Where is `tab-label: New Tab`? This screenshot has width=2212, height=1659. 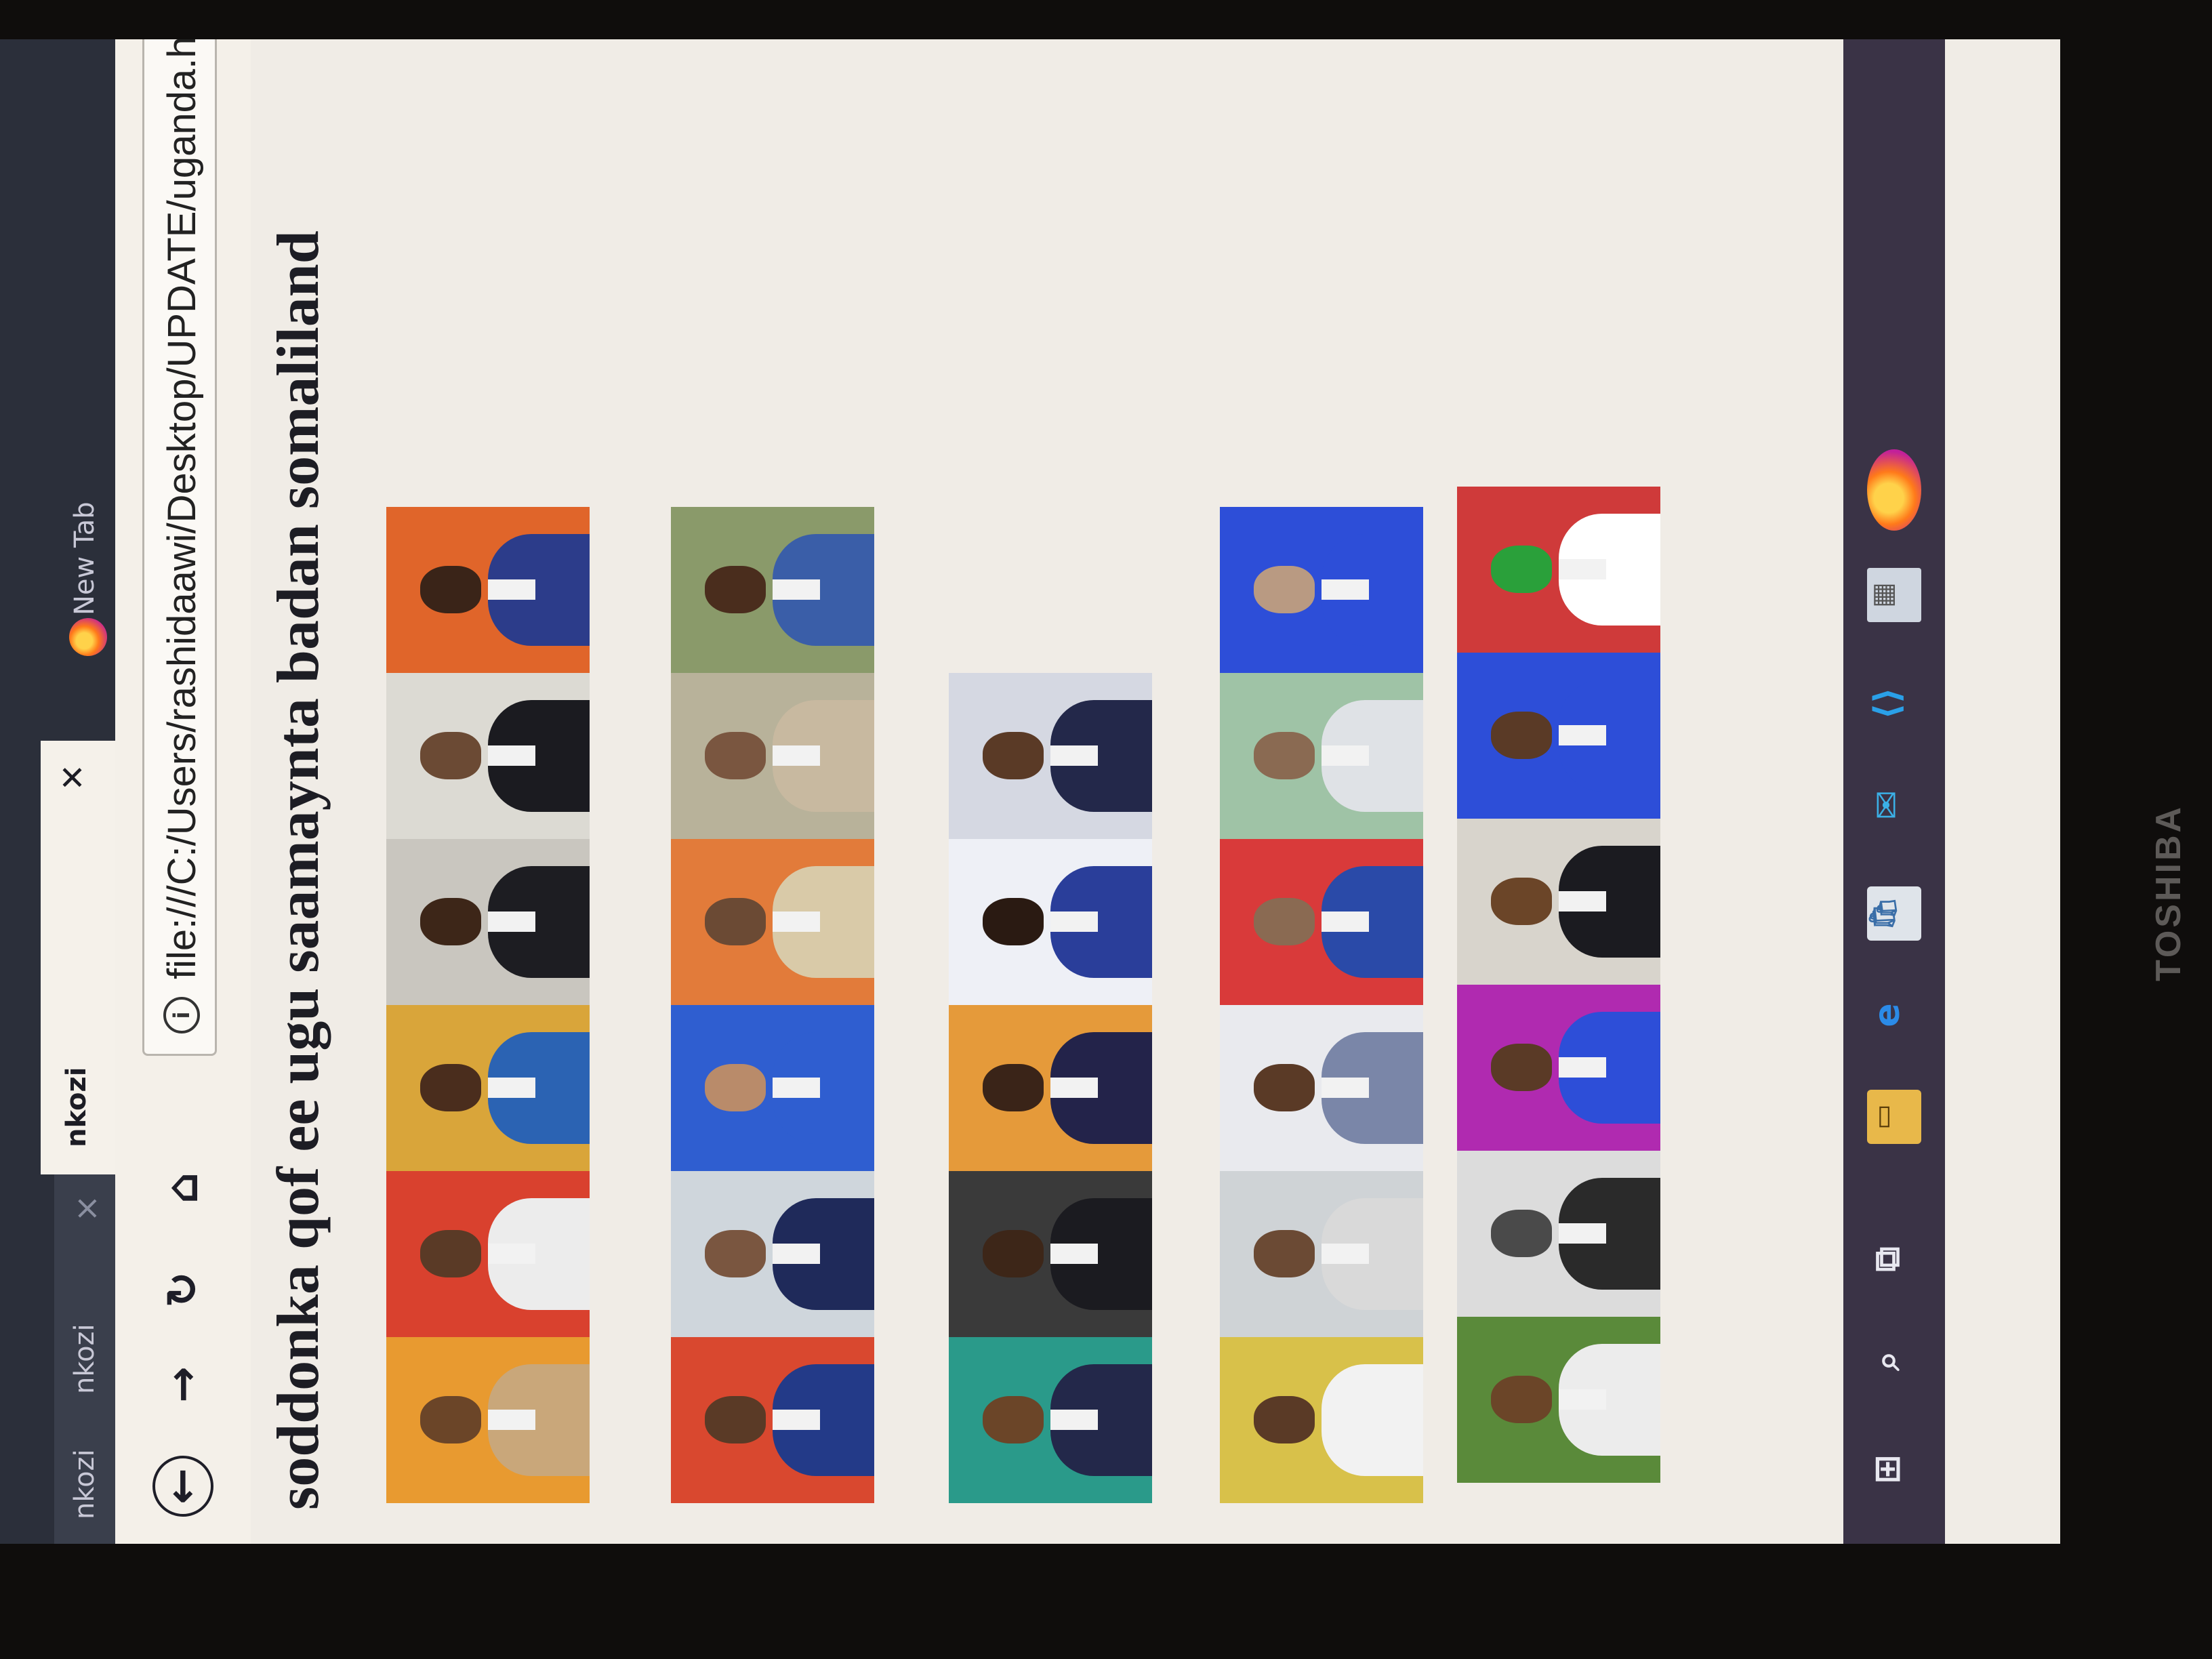 tab-label: New Tab is located at coordinates (84, 558).